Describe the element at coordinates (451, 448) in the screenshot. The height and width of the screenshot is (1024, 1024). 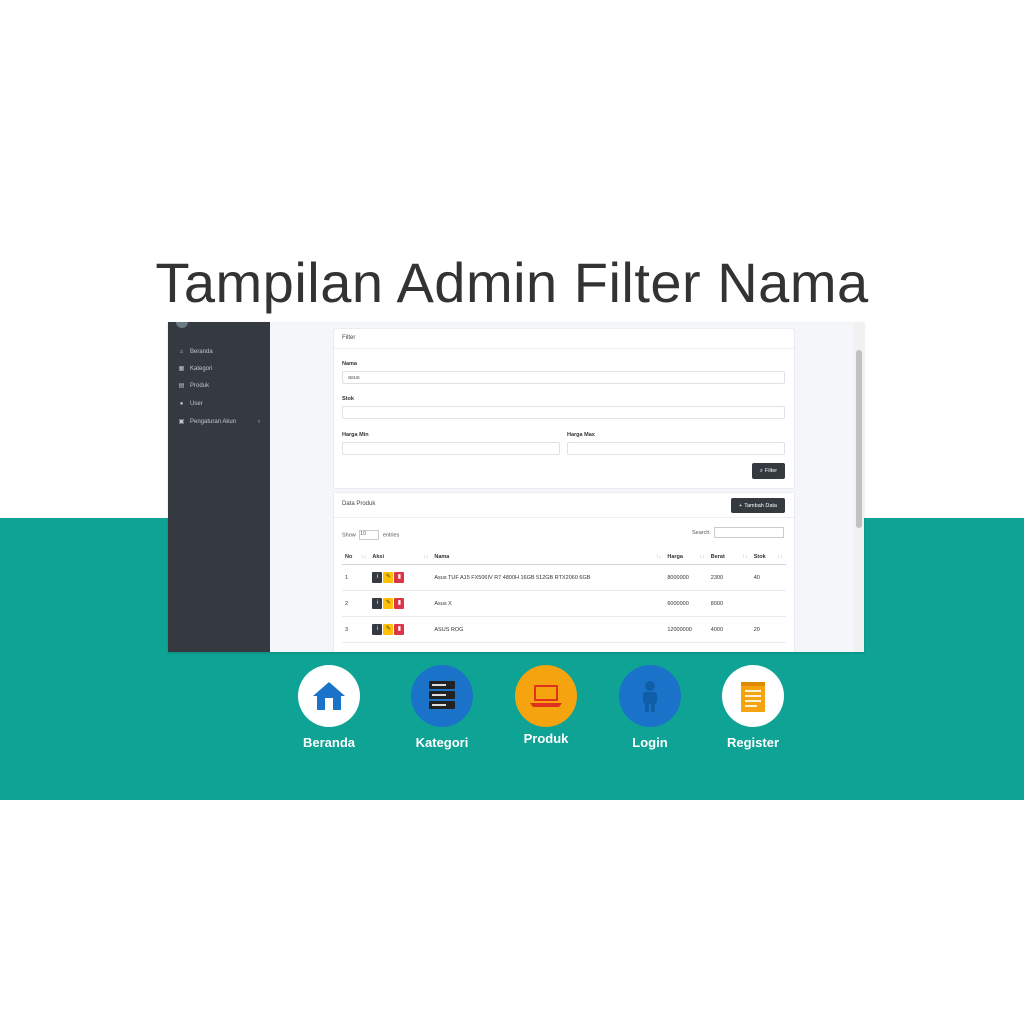
I see `harga-min-input` at that location.